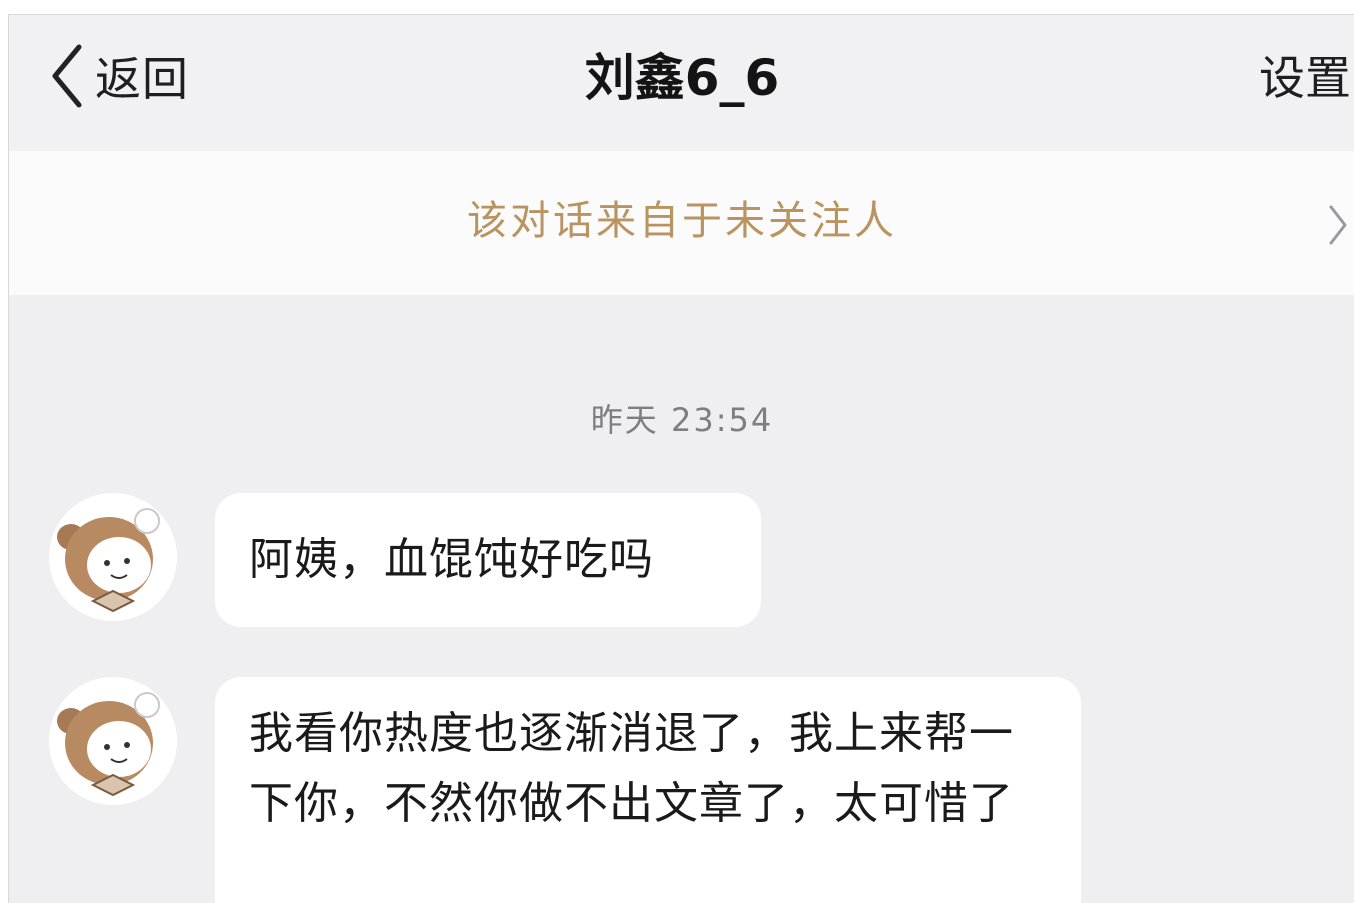  I want to click on chevron-right-icon, so click(1338, 227).